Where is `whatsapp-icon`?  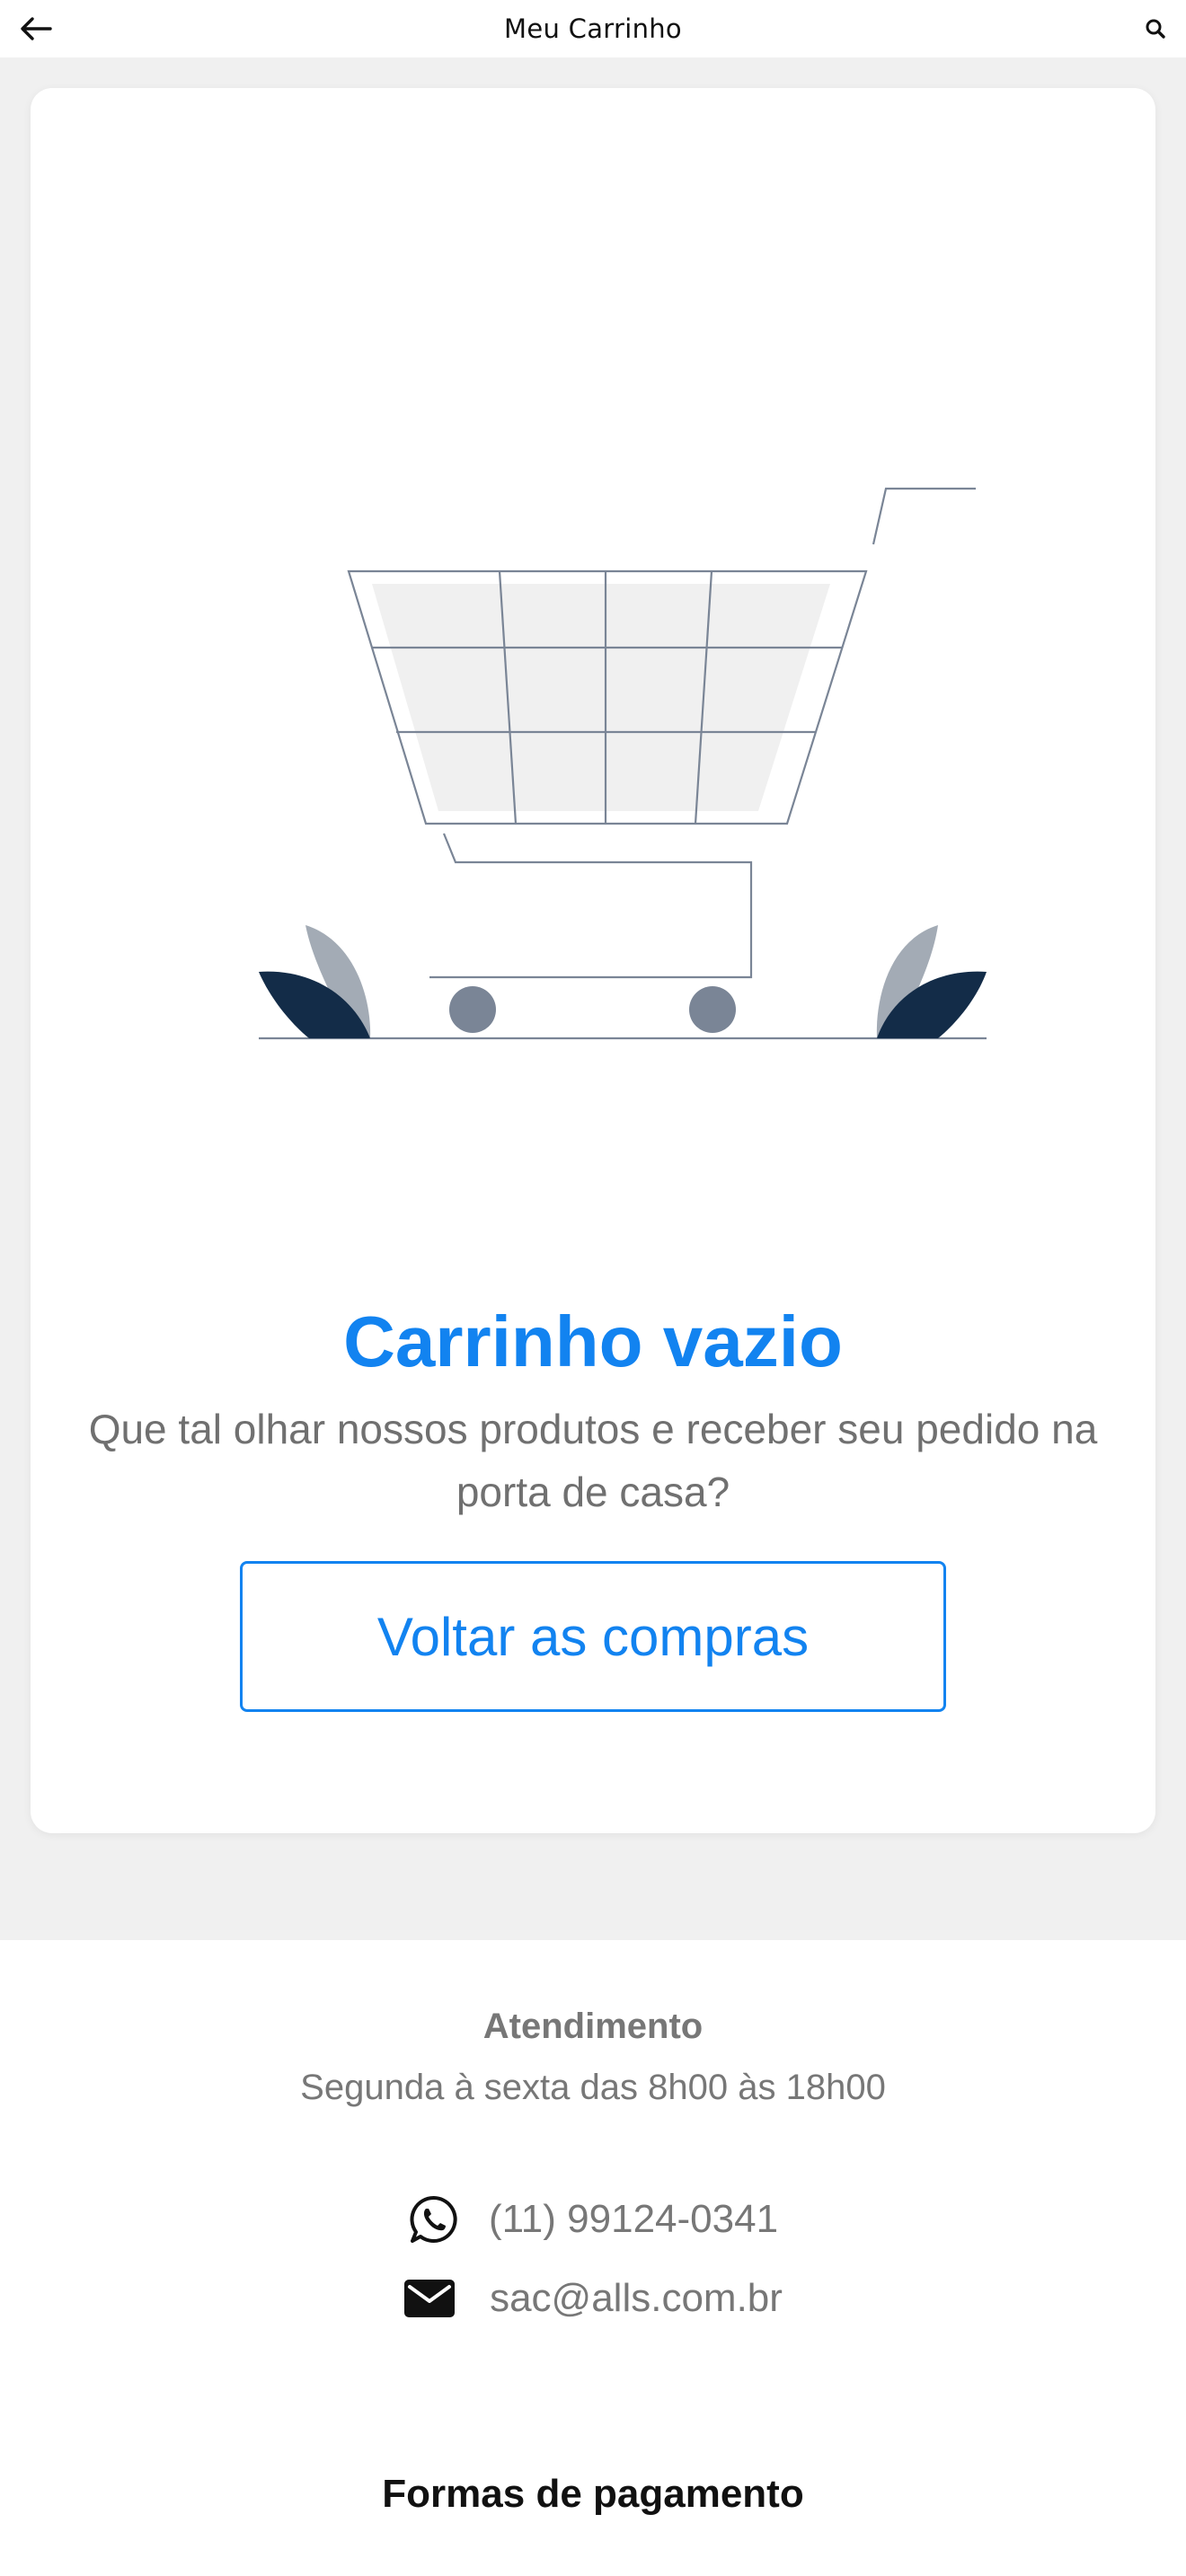
whatsapp-icon is located at coordinates (434, 2219).